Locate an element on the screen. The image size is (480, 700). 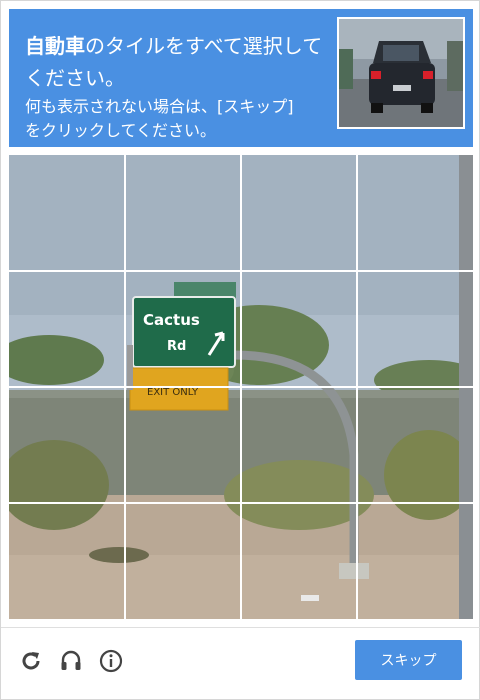
instruction-title: 自動車のタイルをすべて選択して is located at coordinates (175, 46).